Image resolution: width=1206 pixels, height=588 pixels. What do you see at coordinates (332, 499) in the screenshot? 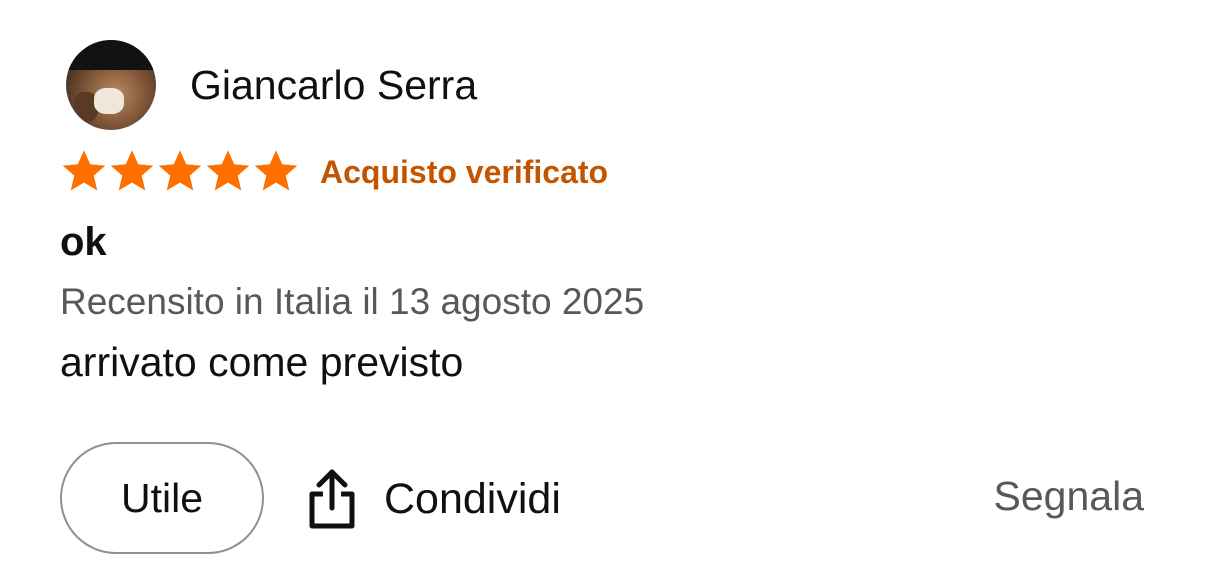
I see `share-icon` at bounding box center [332, 499].